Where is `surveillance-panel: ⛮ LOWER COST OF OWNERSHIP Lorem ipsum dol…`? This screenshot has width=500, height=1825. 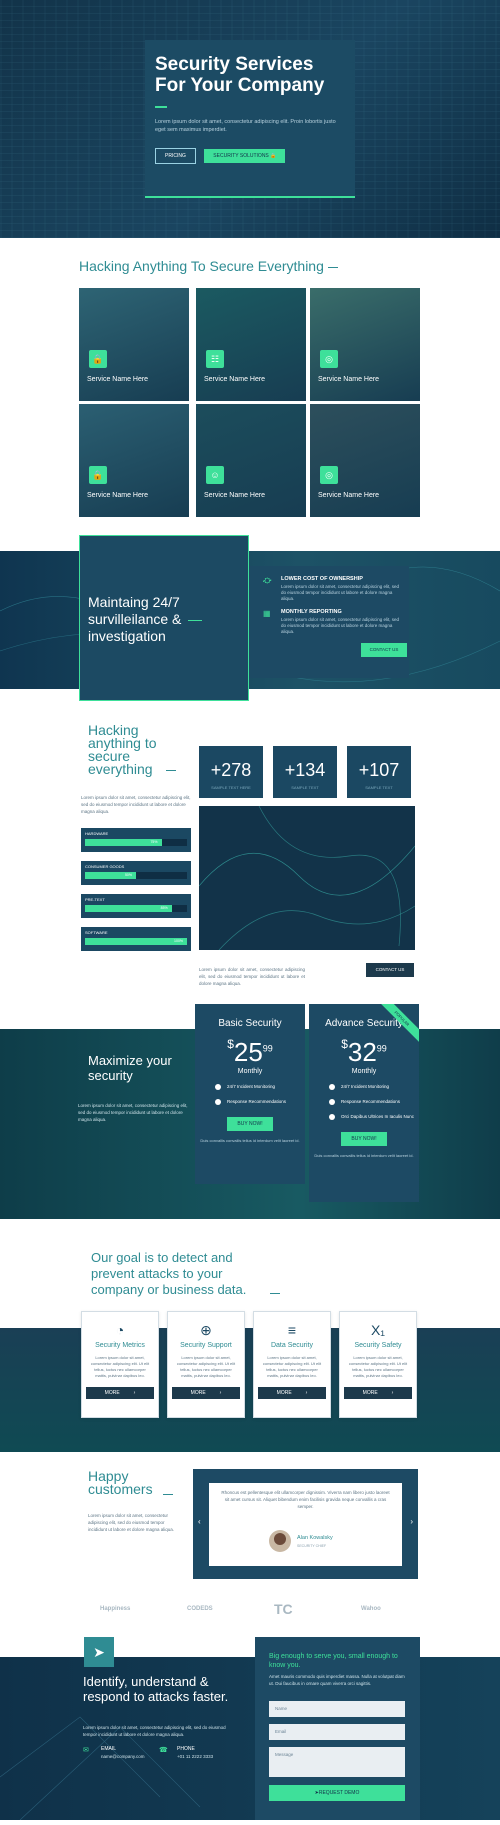 surveillance-panel: ⛮ LOWER COST OF OWNERSHIP Lorem ipsum dol… is located at coordinates (329, 622).